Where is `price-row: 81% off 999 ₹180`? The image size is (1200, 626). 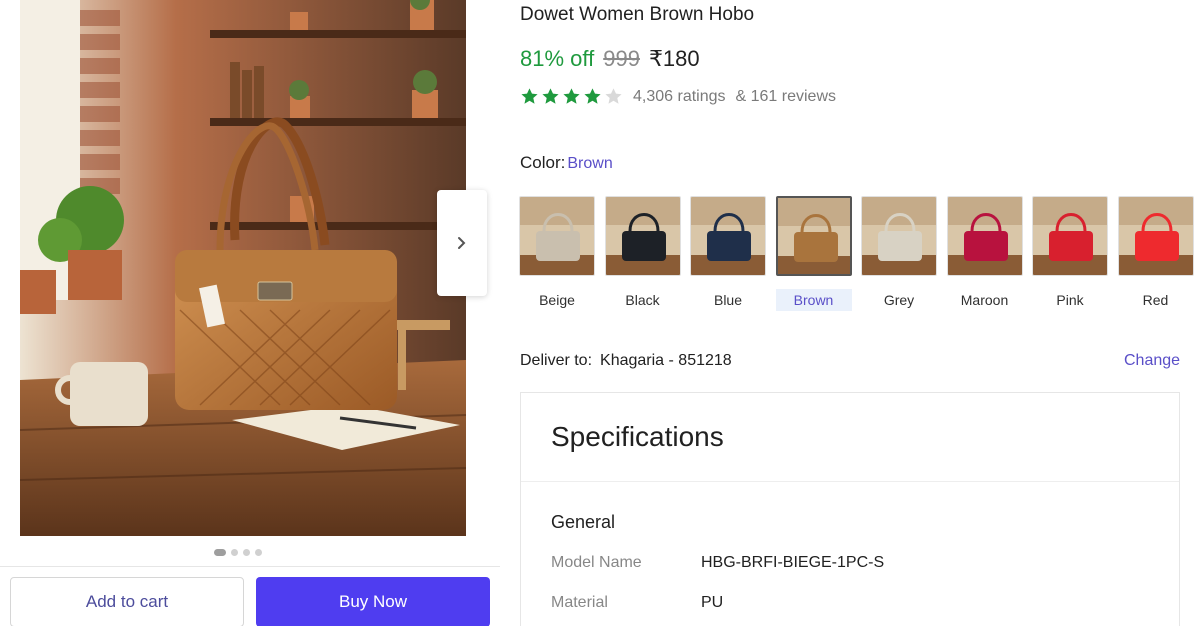 price-row: 81% off 999 ₹180 is located at coordinates (610, 59).